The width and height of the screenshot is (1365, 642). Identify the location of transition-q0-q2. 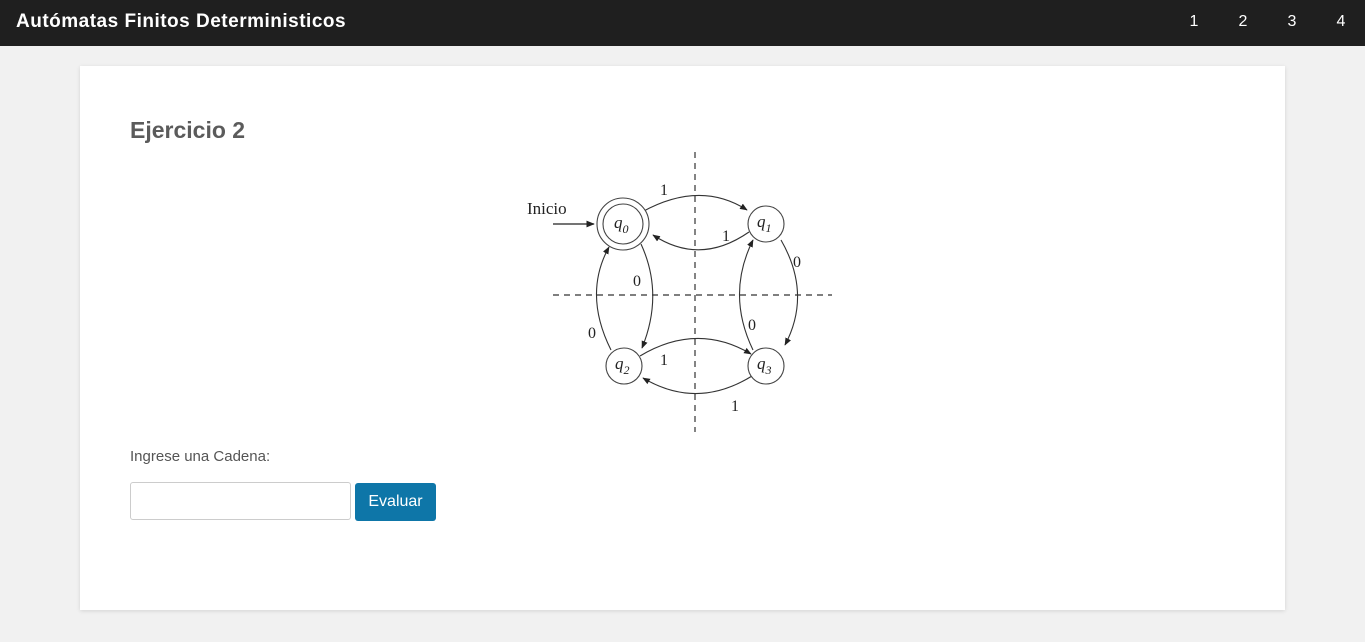
(647, 296).